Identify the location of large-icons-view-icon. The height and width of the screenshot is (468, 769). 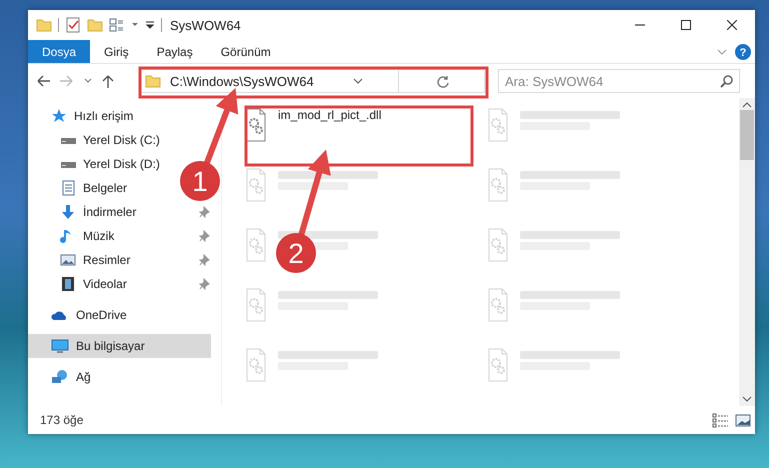
(743, 420).